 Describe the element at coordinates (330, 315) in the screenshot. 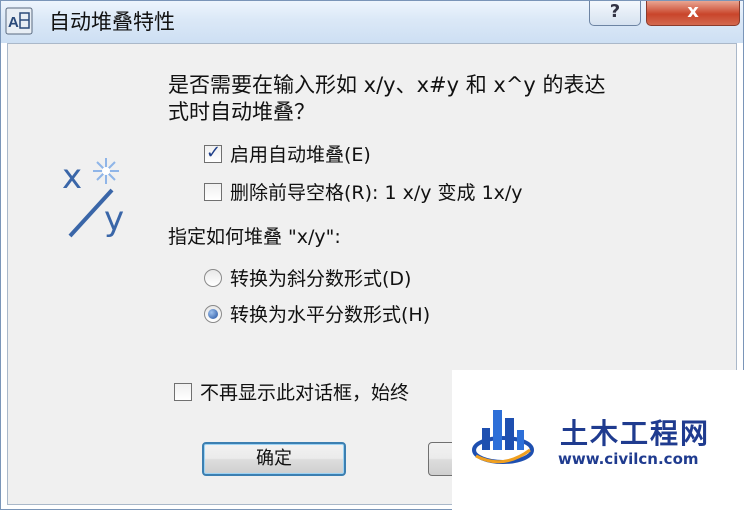

I see `radio-horizontal-label: 转换为水平分数形式(H)` at that location.